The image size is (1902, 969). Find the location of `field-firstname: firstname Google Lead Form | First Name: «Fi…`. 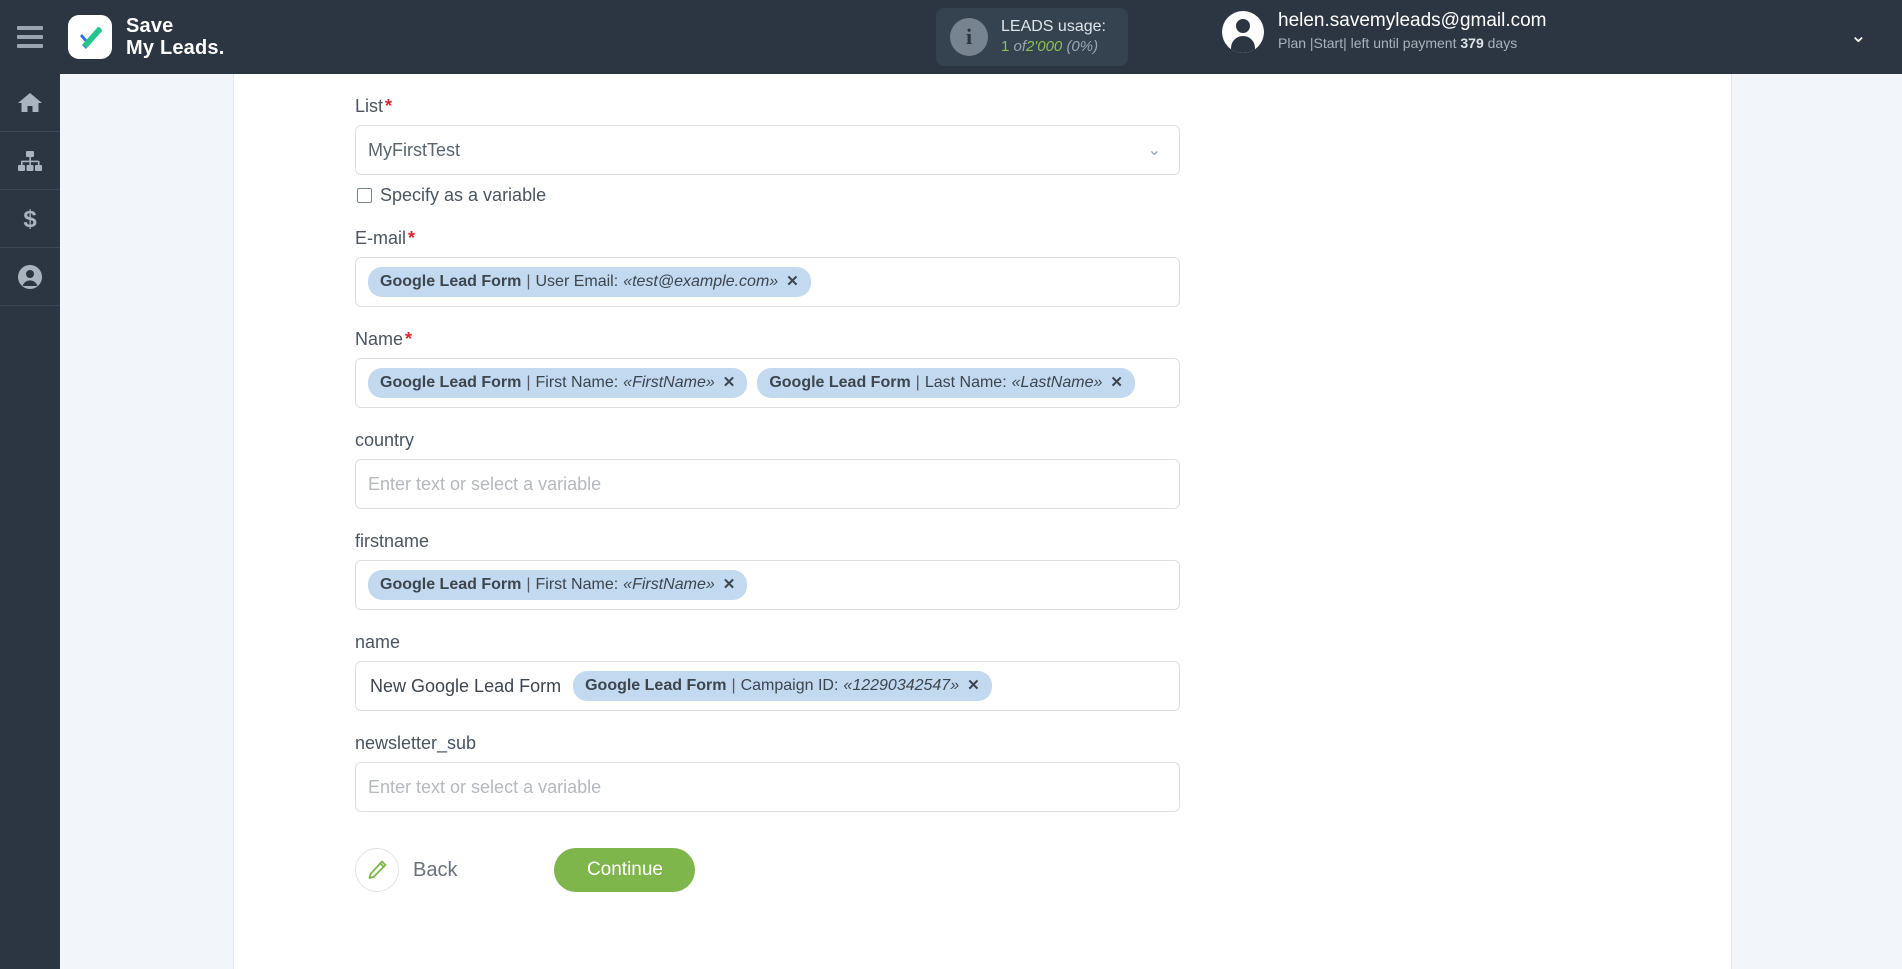

field-firstname: firstname Google Lead Form | First Name: «Fi… is located at coordinates (785, 559).